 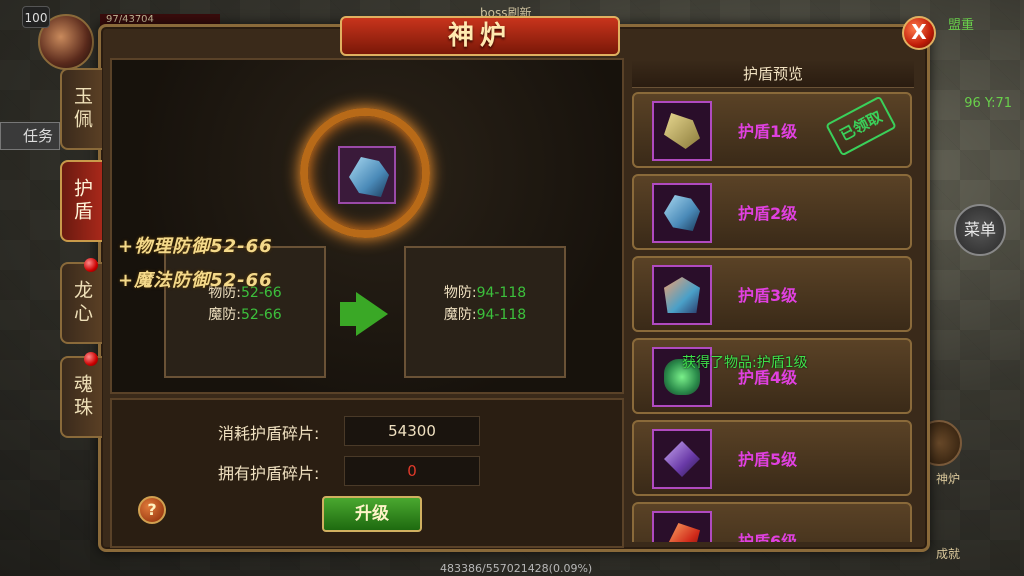 I want to click on list-item: 护盾5级, so click(x=772, y=458).